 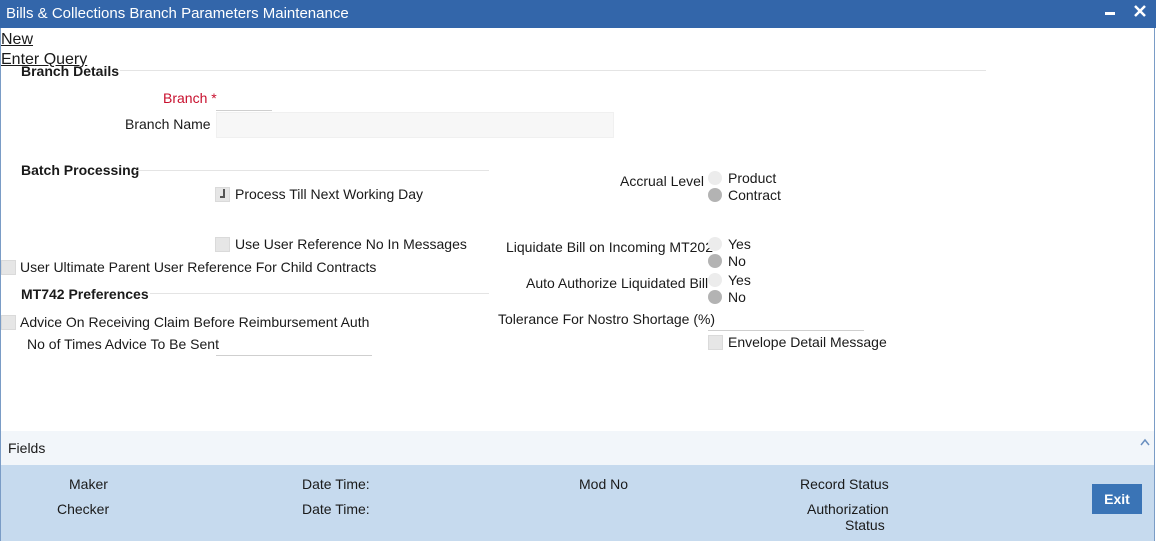 I want to click on liquidate-yes-label: Yes, so click(x=739, y=244).